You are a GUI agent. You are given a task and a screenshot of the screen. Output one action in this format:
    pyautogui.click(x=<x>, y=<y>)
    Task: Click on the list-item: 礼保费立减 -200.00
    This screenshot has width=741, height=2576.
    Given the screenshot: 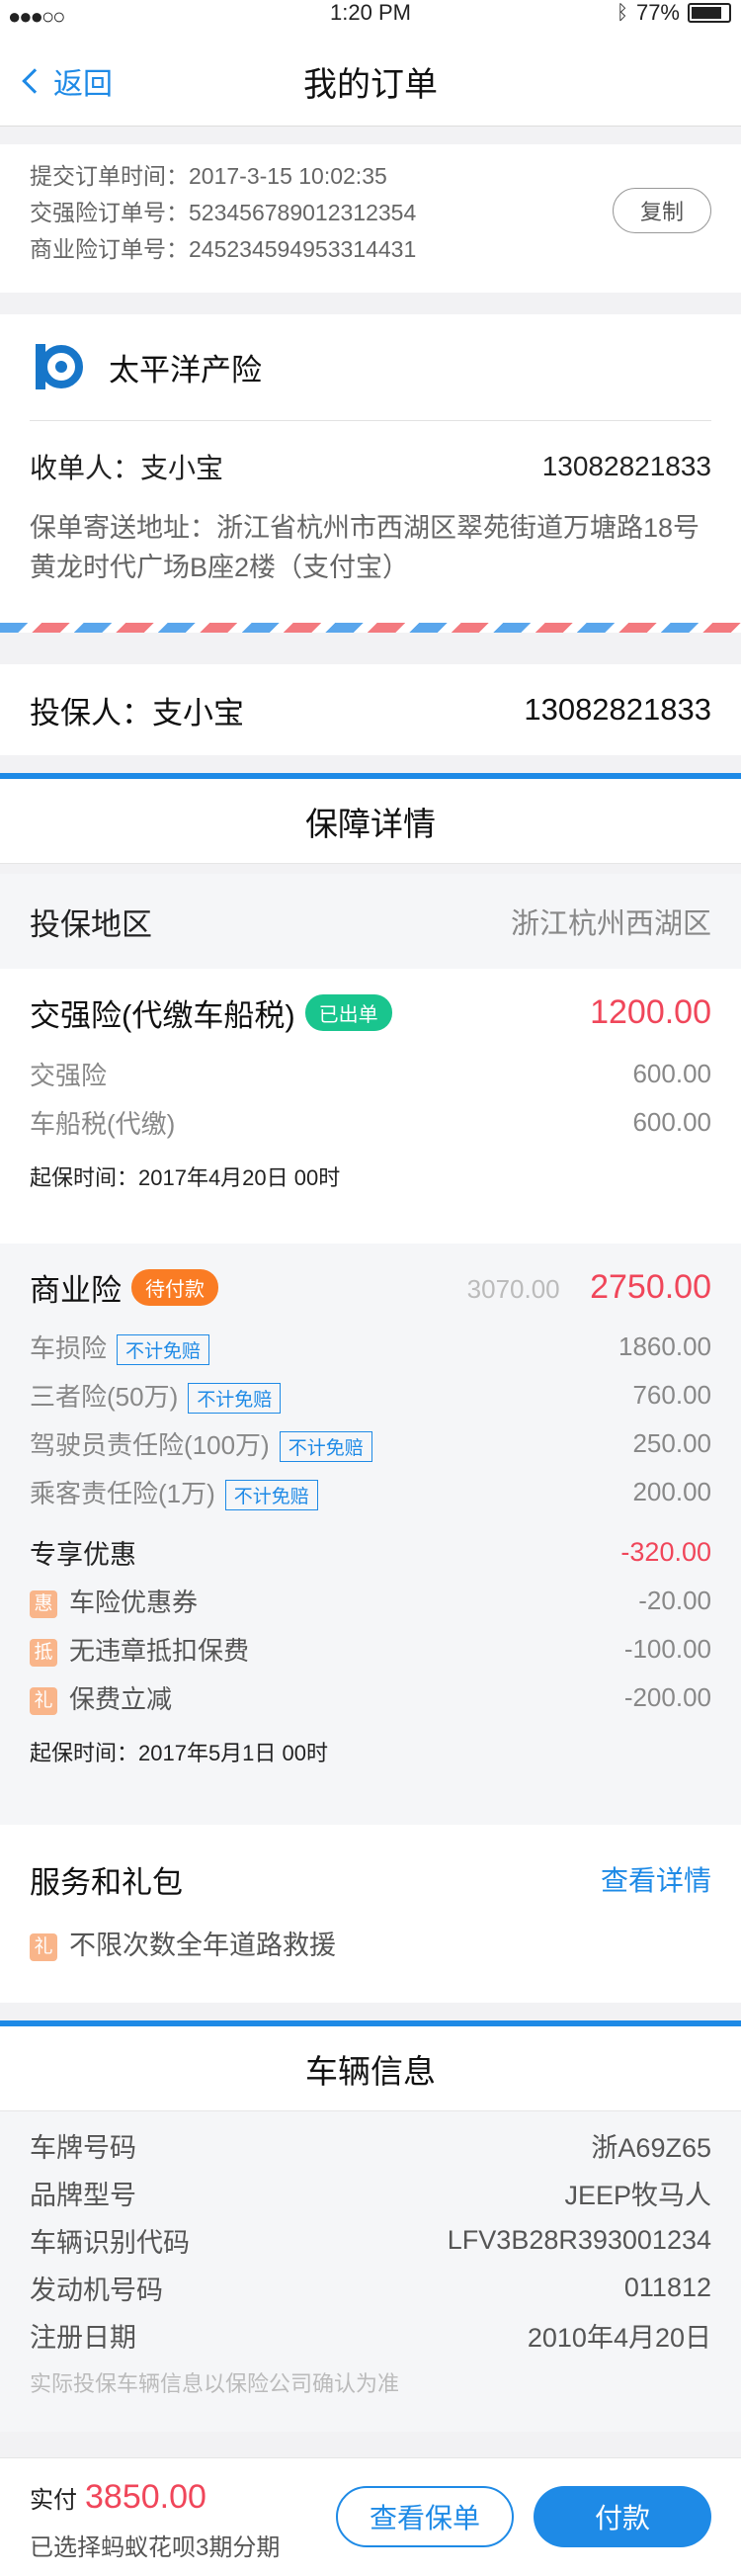 What is the action you would take?
    pyautogui.click(x=370, y=1698)
    